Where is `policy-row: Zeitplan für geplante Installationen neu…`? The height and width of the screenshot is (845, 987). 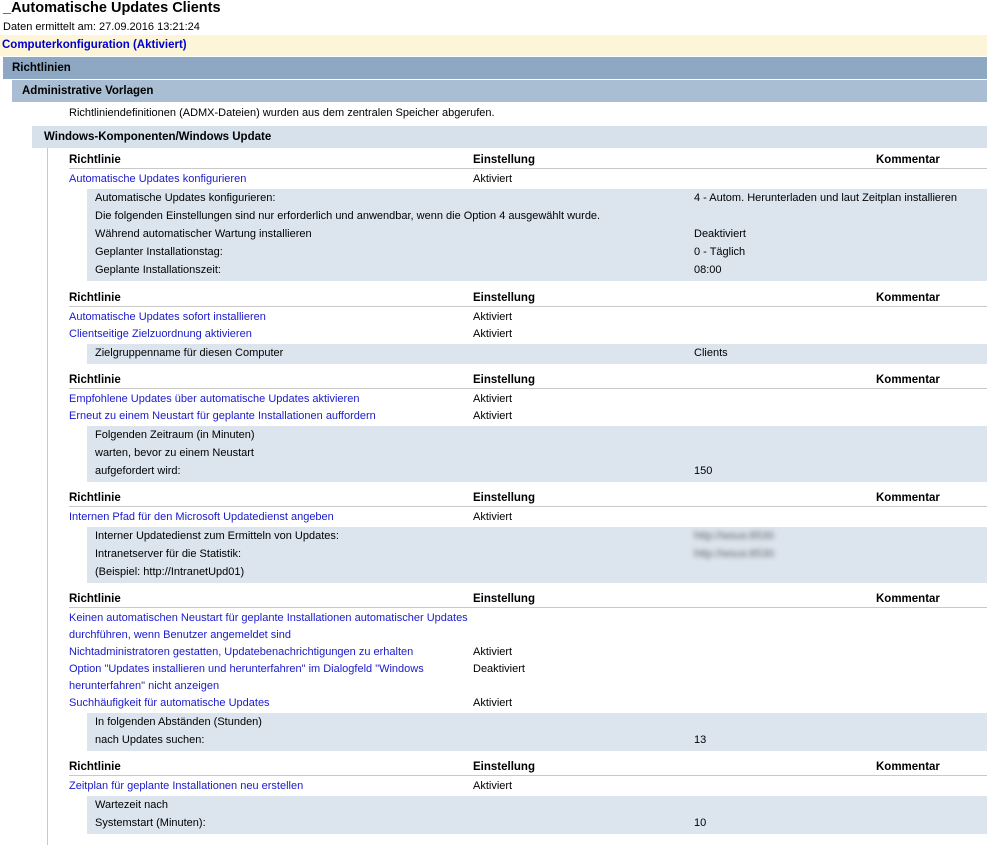 policy-row: Zeitplan für geplante Installationen neu… is located at coordinates (528, 786).